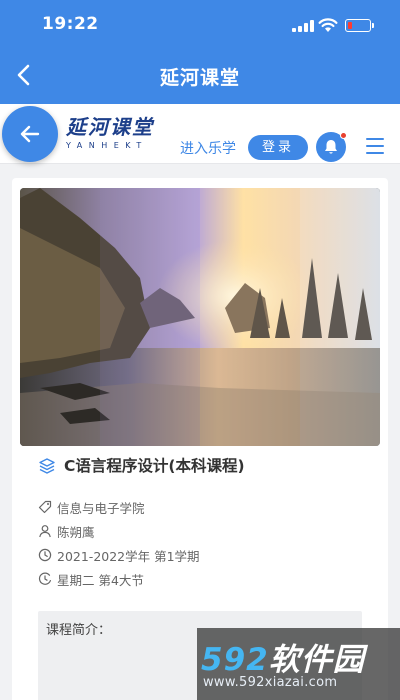  I want to click on status-bar: 19:22, so click(200, 24).